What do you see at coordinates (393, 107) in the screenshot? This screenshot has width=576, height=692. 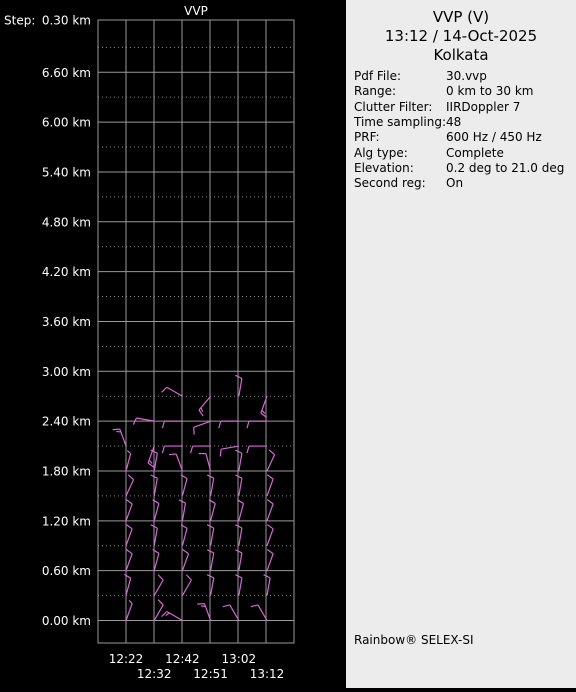 I see `info-label: Clutter Filter:` at bounding box center [393, 107].